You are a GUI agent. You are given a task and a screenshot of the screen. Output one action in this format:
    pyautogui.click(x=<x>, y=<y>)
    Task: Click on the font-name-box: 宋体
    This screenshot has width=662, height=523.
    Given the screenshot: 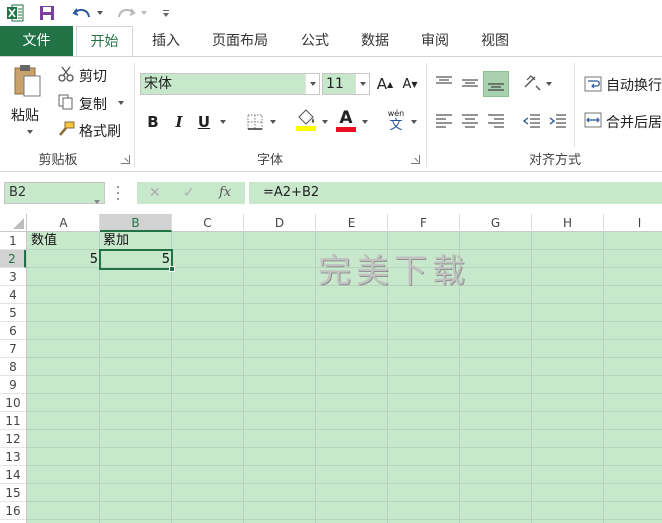 What is the action you would take?
    pyautogui.click(x=230, y=84)
    